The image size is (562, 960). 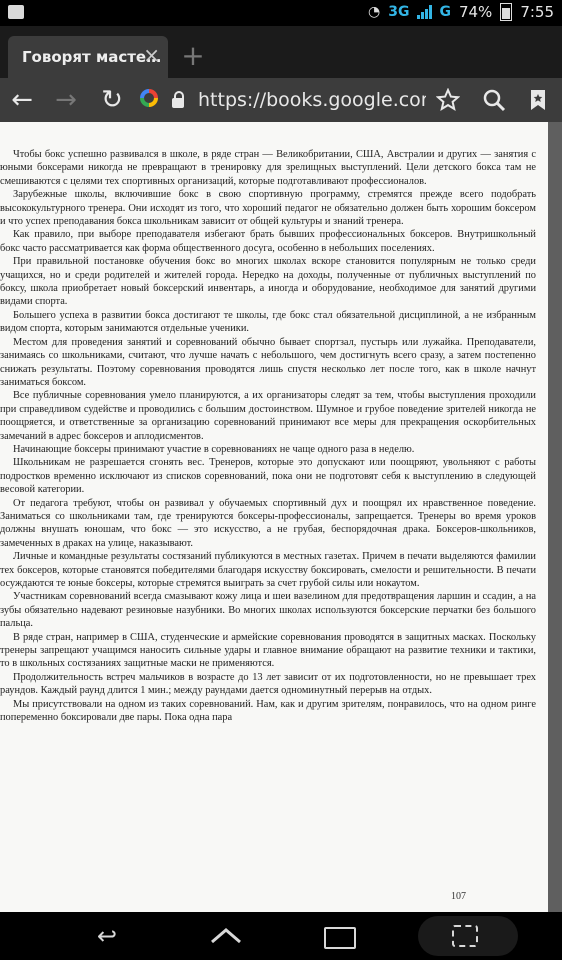 I want to click on nav-back-button: ↩, so click(x=107, y=936).